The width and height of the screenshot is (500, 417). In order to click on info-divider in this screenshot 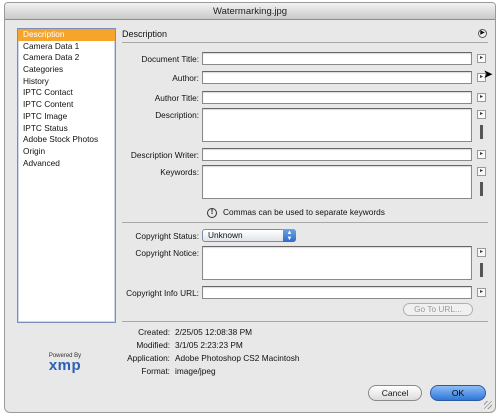, I will do `click(305, 321)`.